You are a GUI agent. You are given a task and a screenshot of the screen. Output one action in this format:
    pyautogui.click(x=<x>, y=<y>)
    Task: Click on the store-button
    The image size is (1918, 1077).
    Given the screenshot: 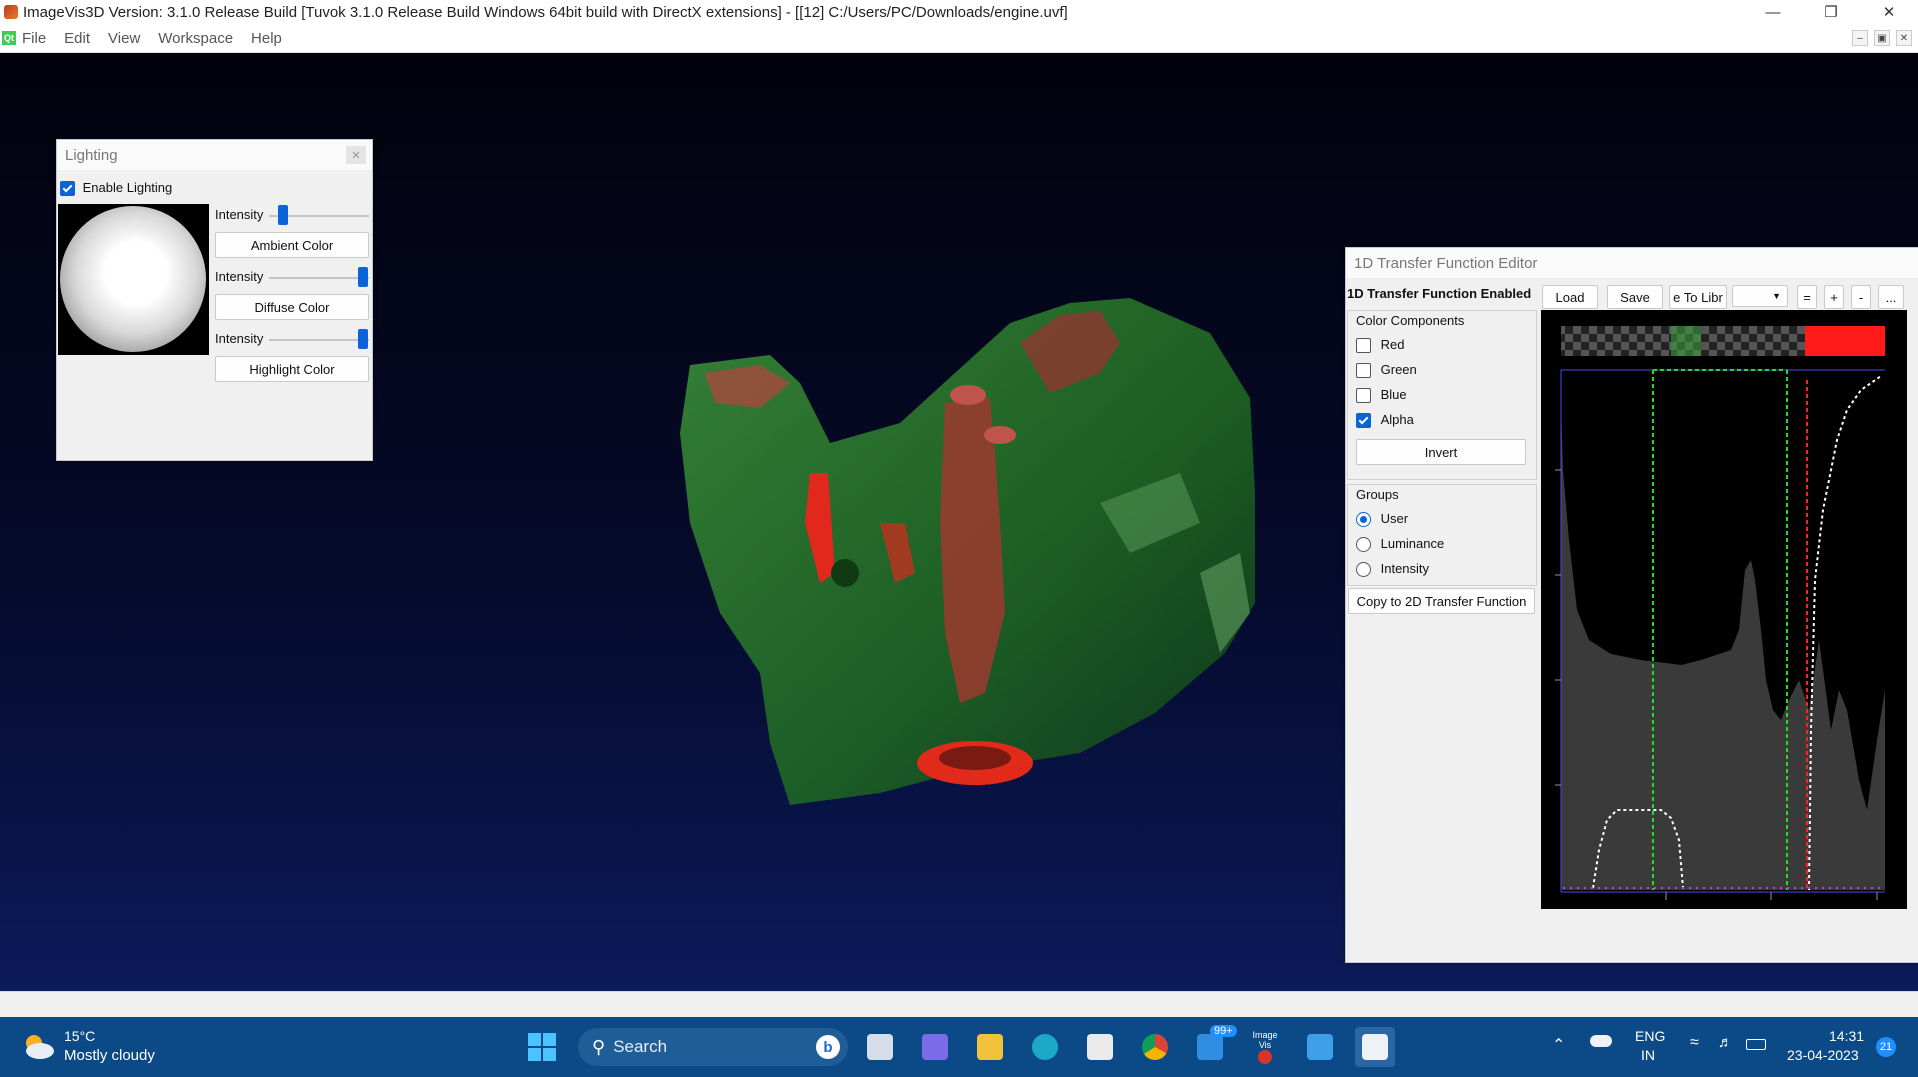 What is the action you would take?
    pyautogui.click(x=1100, y=1047)
    